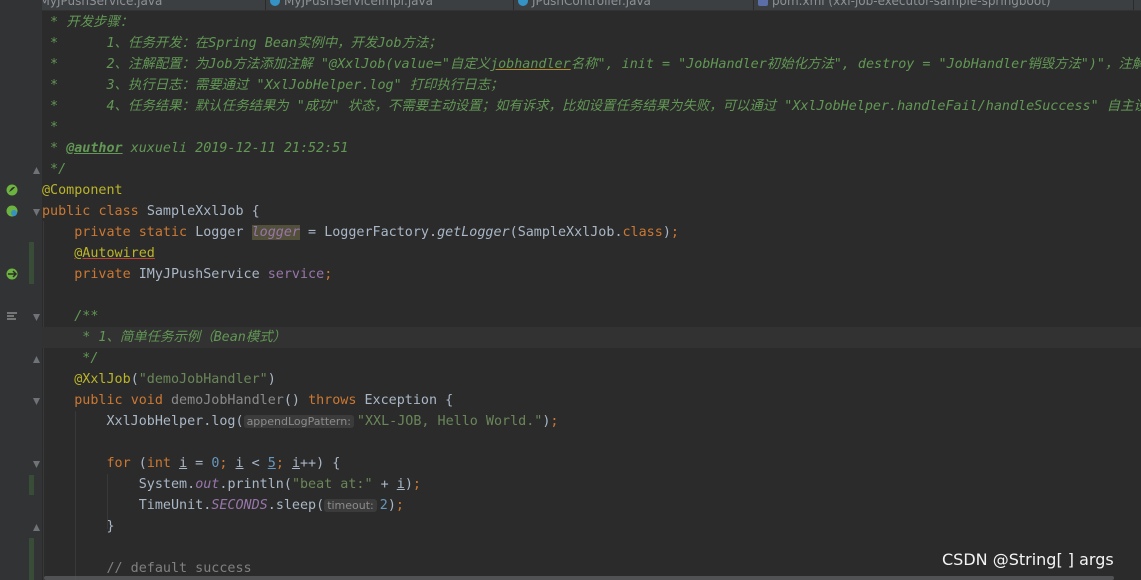 The width and height of the screenshot is (1141, 580). I want to click on tab-imyjpushservice: IMyJPushService.java, so click(142, 5).